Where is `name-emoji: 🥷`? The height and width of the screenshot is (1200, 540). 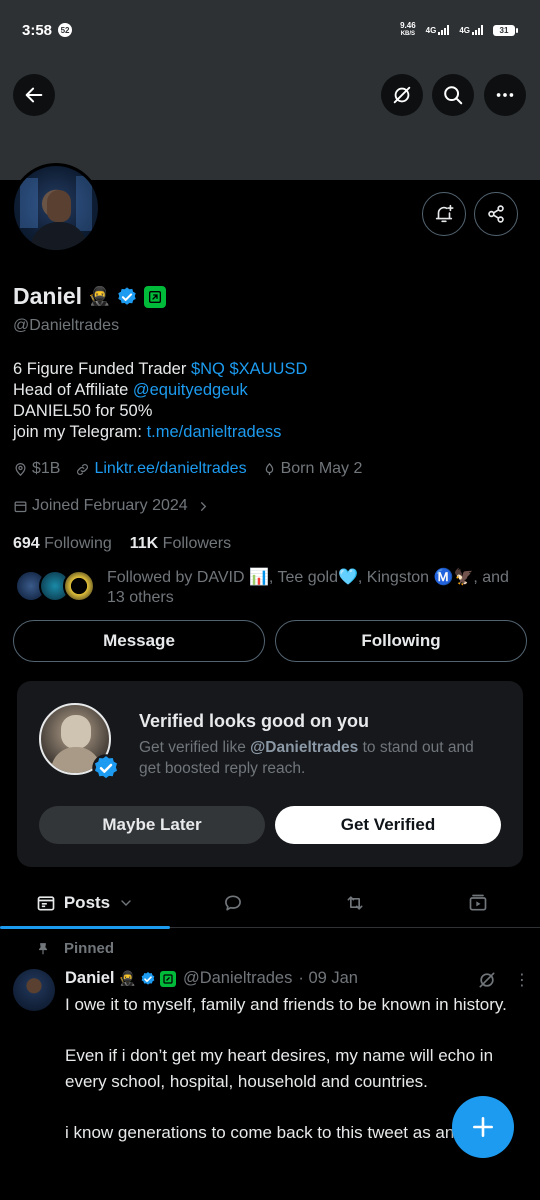 name-emoji: 🥷 is located at coordinates (99, 296).